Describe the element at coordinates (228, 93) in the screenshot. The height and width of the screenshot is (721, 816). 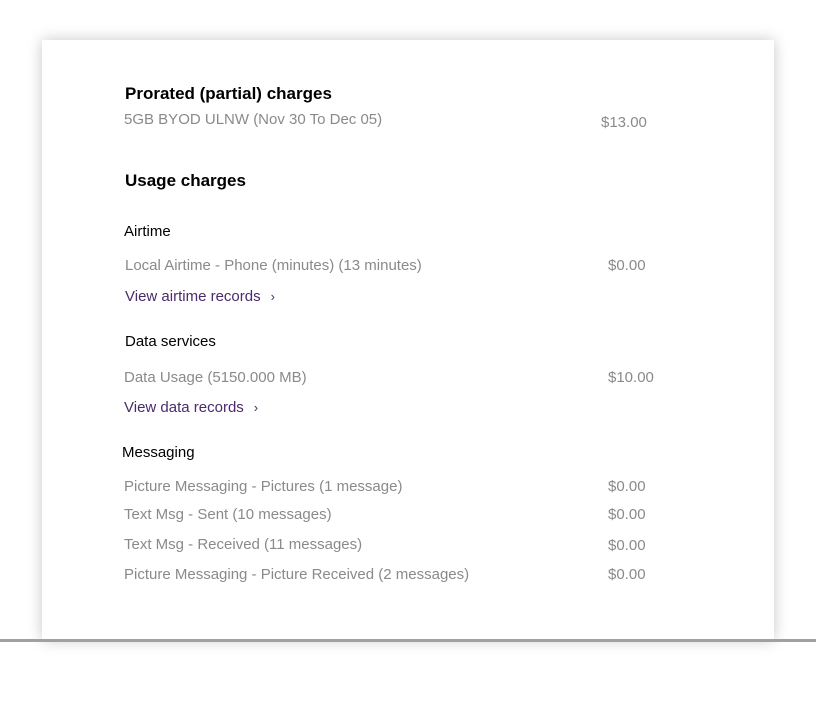
I see `prorated-charges-title: Prorated (partial) charges` at that location.